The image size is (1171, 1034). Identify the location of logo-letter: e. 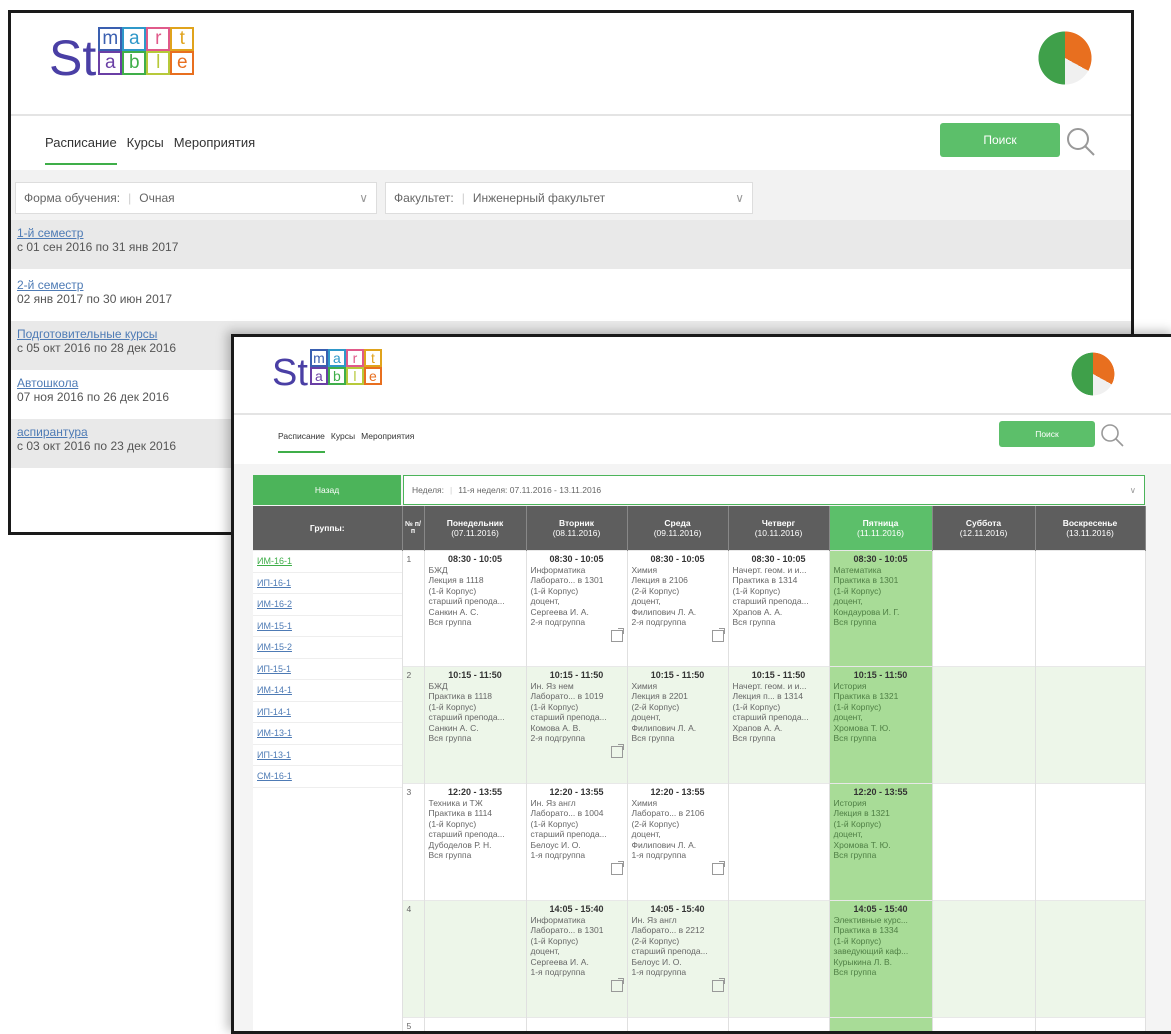
(182, 63).